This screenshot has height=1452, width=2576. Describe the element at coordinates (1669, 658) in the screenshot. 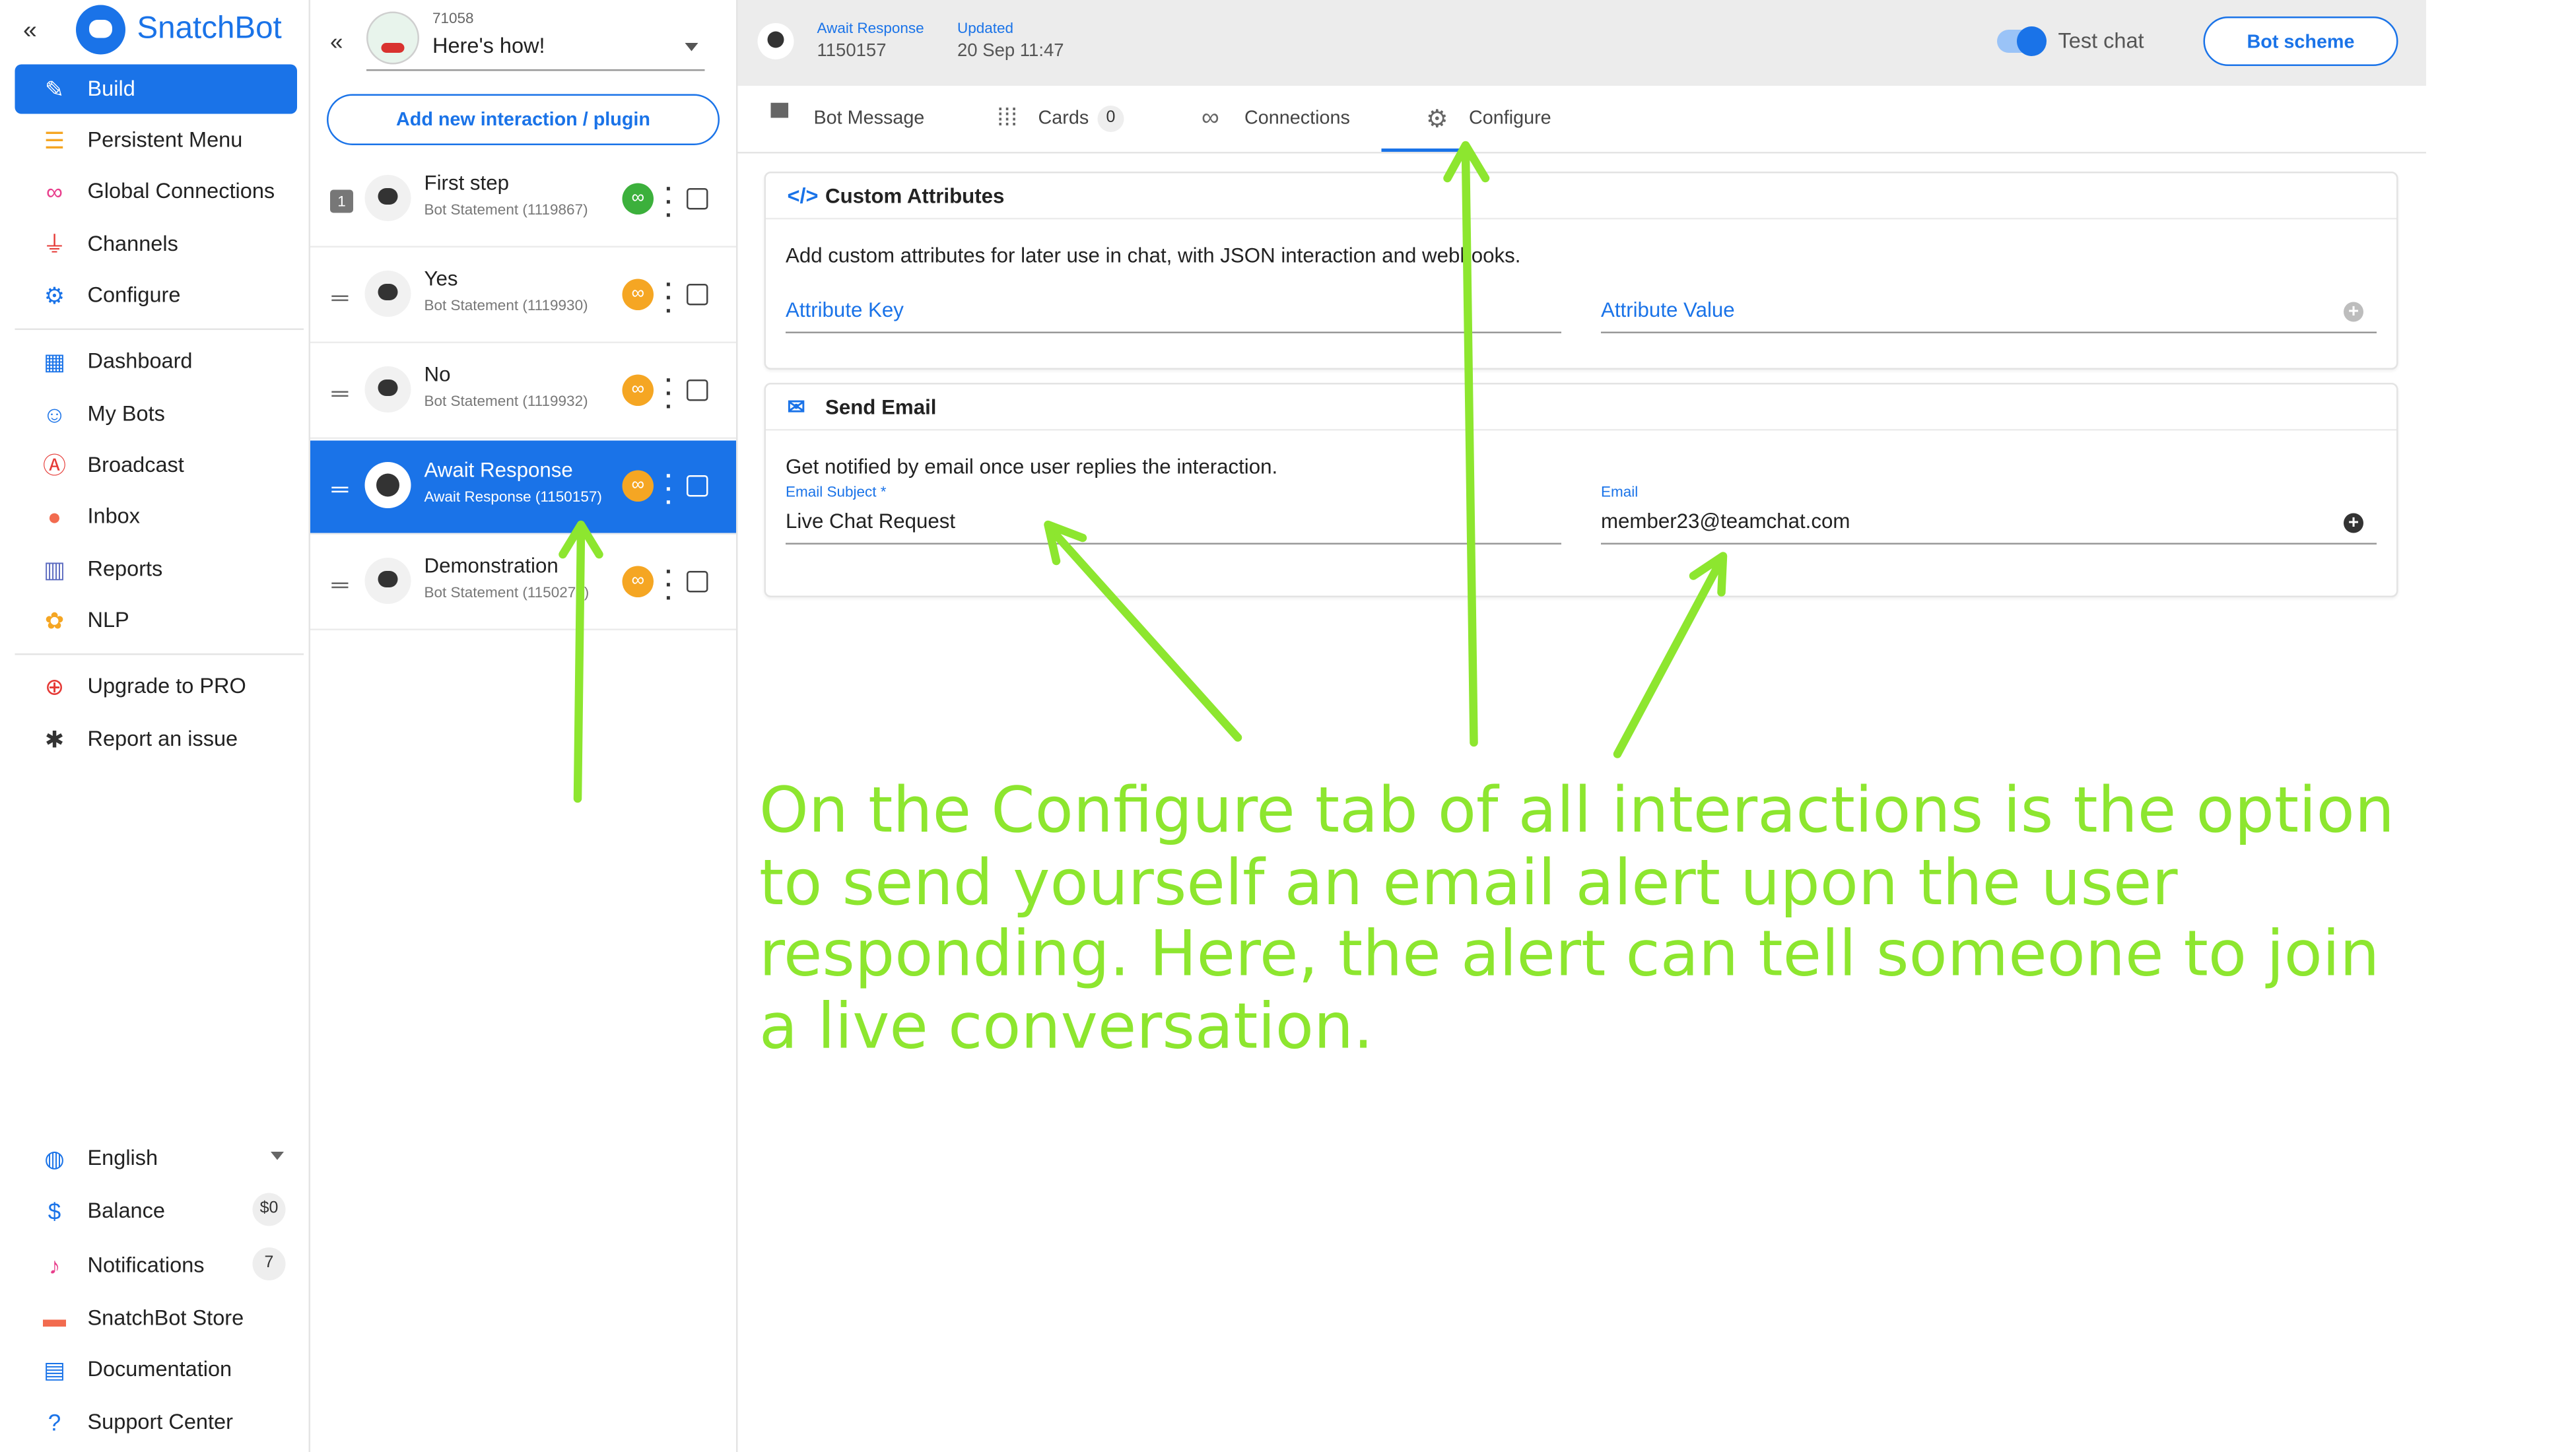

I see `arrow-to-email` at that location.